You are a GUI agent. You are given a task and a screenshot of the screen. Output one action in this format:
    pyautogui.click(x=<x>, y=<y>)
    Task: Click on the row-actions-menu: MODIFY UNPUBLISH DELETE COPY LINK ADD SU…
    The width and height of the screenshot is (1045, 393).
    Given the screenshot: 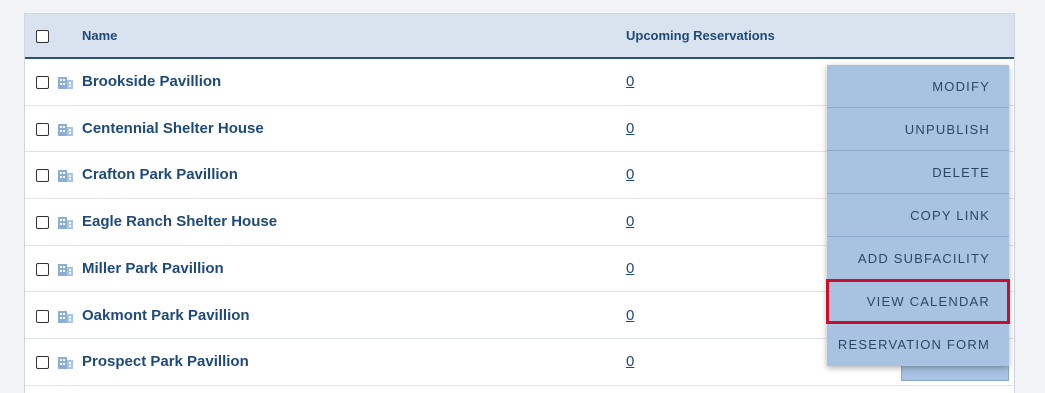 What is the action you would take?
    pyautogui.click(x=918, y=215)
    